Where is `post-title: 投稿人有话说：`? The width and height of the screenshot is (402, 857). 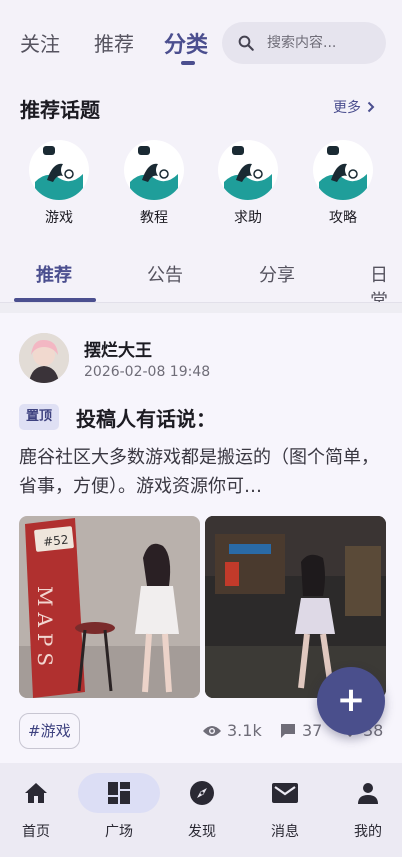 post-title: 投稿人有话说： is located at coordinates (146, 417).